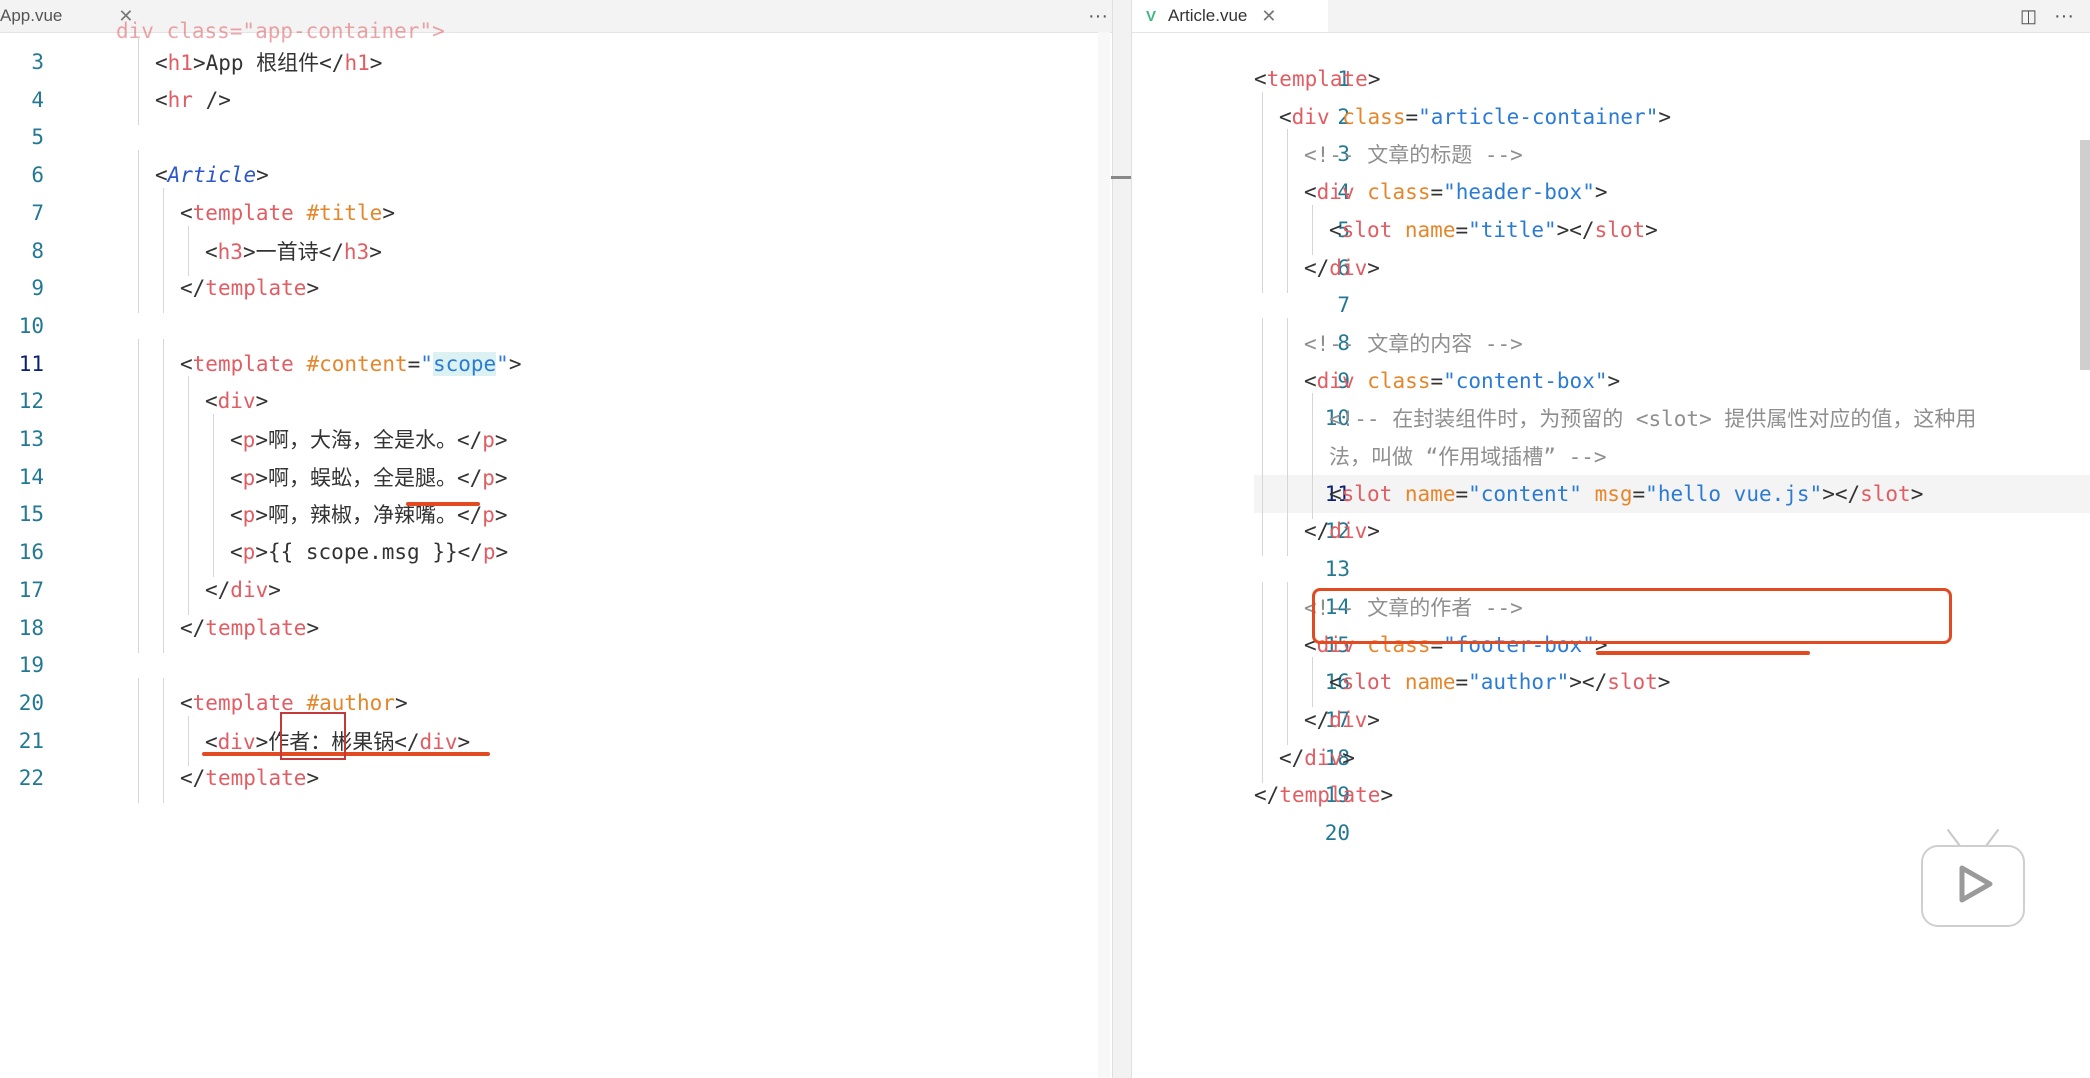 This screenshot has width=2090, height=1078. I want to click on line-number: 14, so click(31, 476).